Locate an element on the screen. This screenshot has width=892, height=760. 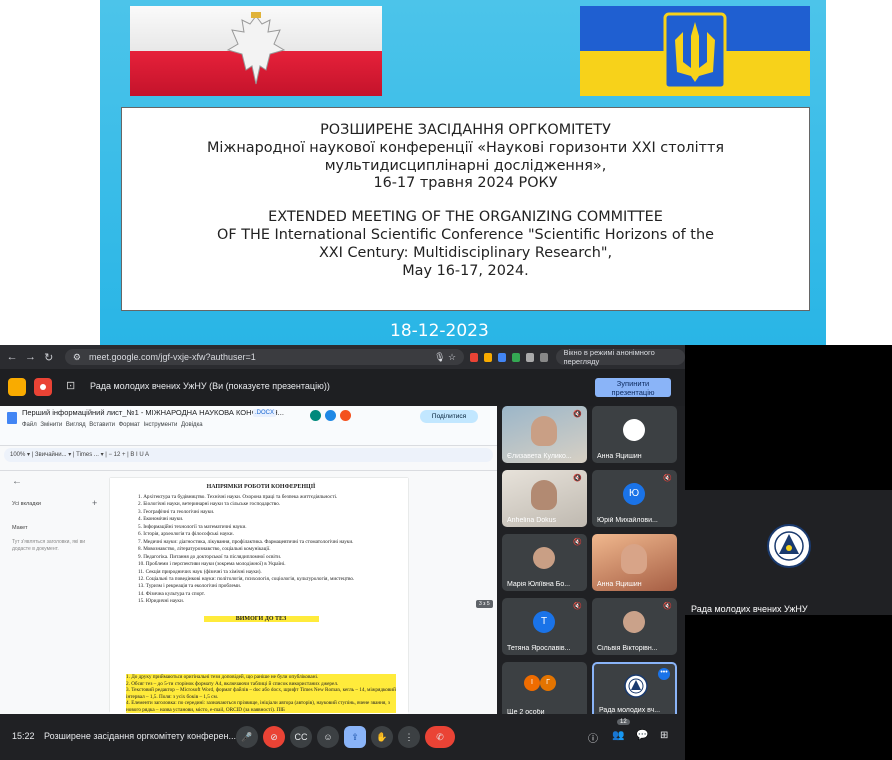
end-call-button: ✆ is located at coordinates (440, 737).